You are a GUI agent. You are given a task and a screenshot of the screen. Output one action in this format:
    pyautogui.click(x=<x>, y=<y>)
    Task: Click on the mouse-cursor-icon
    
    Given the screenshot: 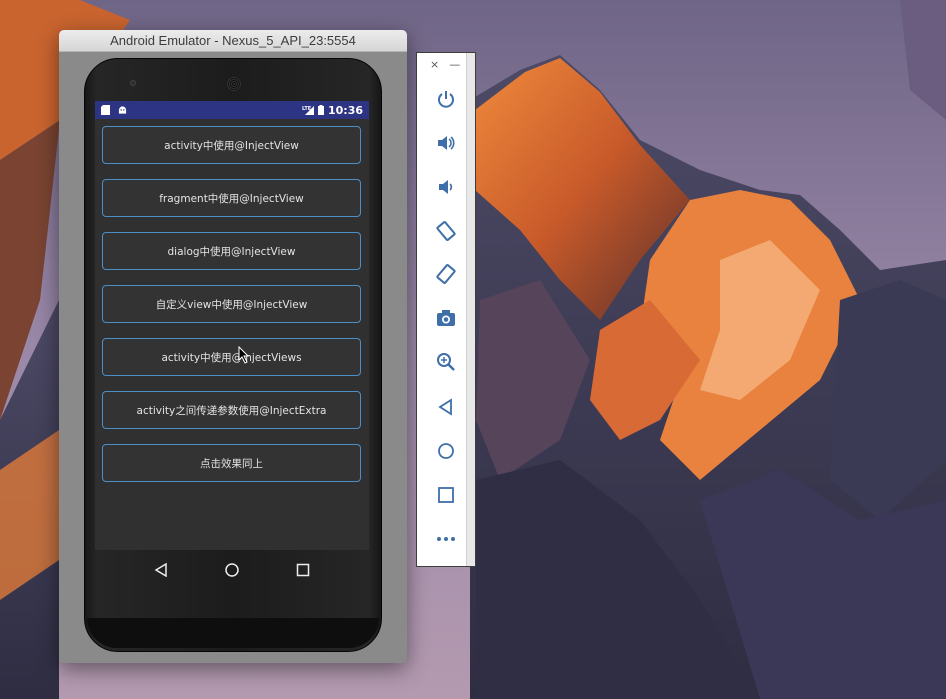 What is the action you would take?
    pyautogui.click(x=244, y=355)
    